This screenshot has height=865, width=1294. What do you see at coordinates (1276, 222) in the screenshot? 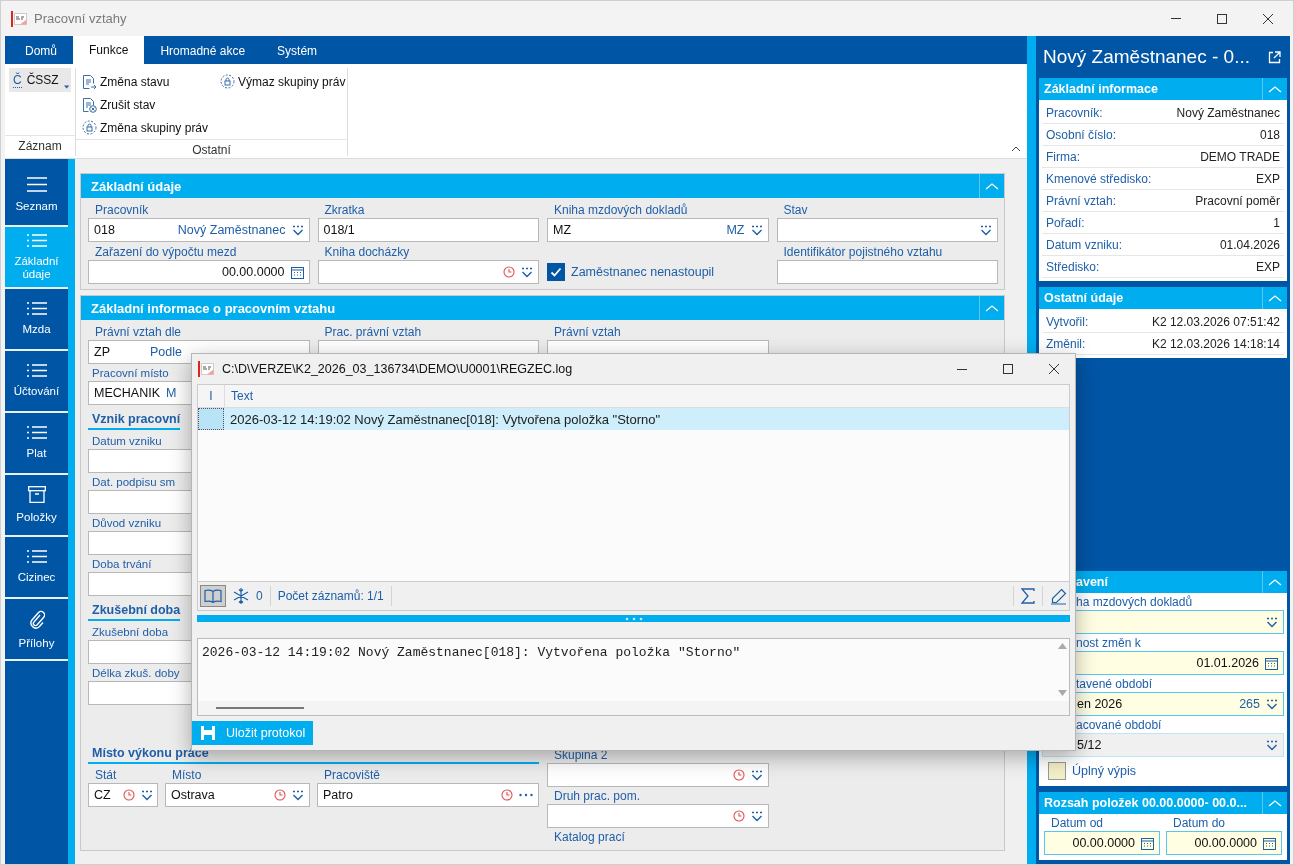
I see `info-value: 1` at bounding box center [1276, 222].